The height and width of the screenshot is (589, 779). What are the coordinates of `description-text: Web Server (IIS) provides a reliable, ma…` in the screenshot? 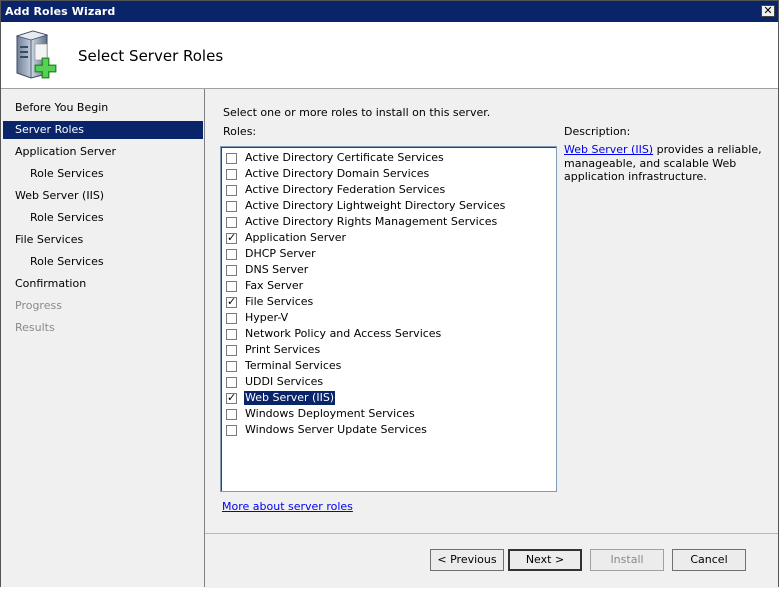 It's located at (664, 163).